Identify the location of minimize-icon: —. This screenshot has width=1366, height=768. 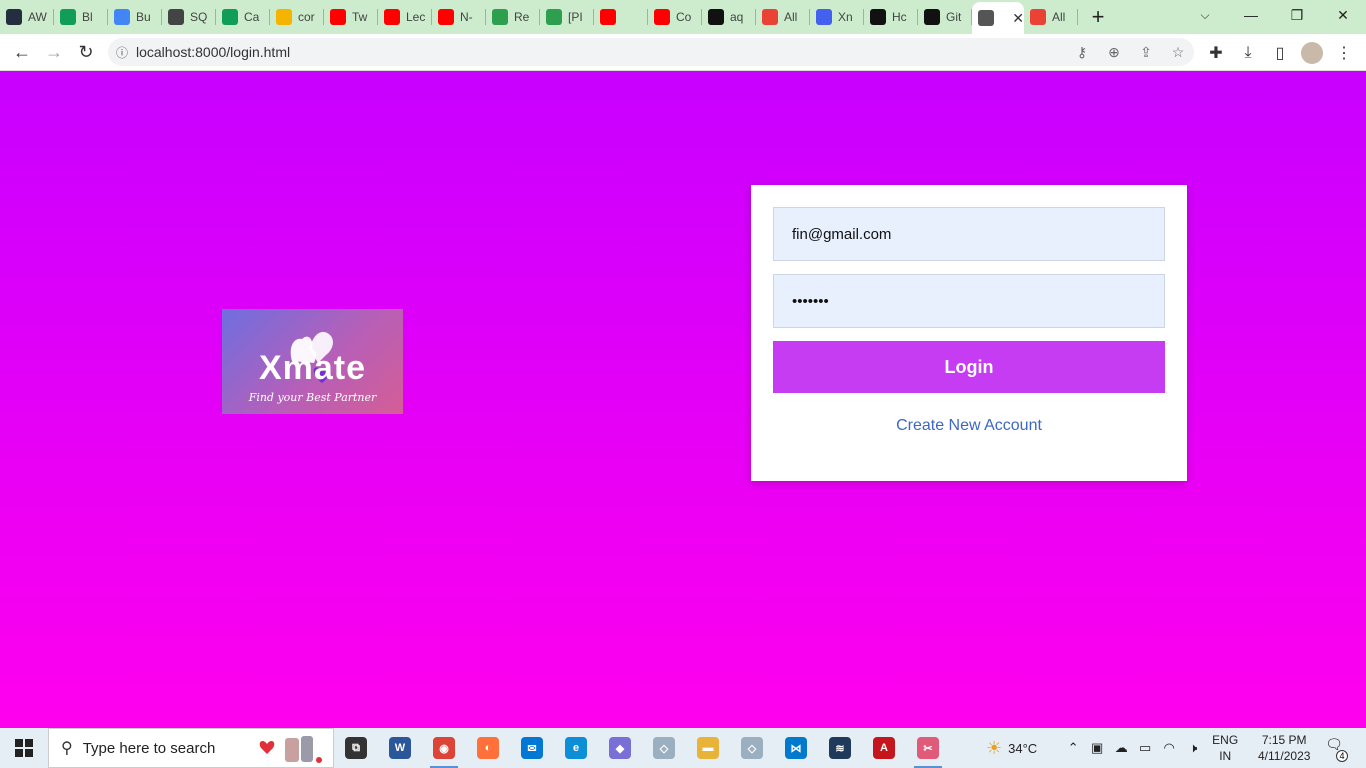
(1251, 15).